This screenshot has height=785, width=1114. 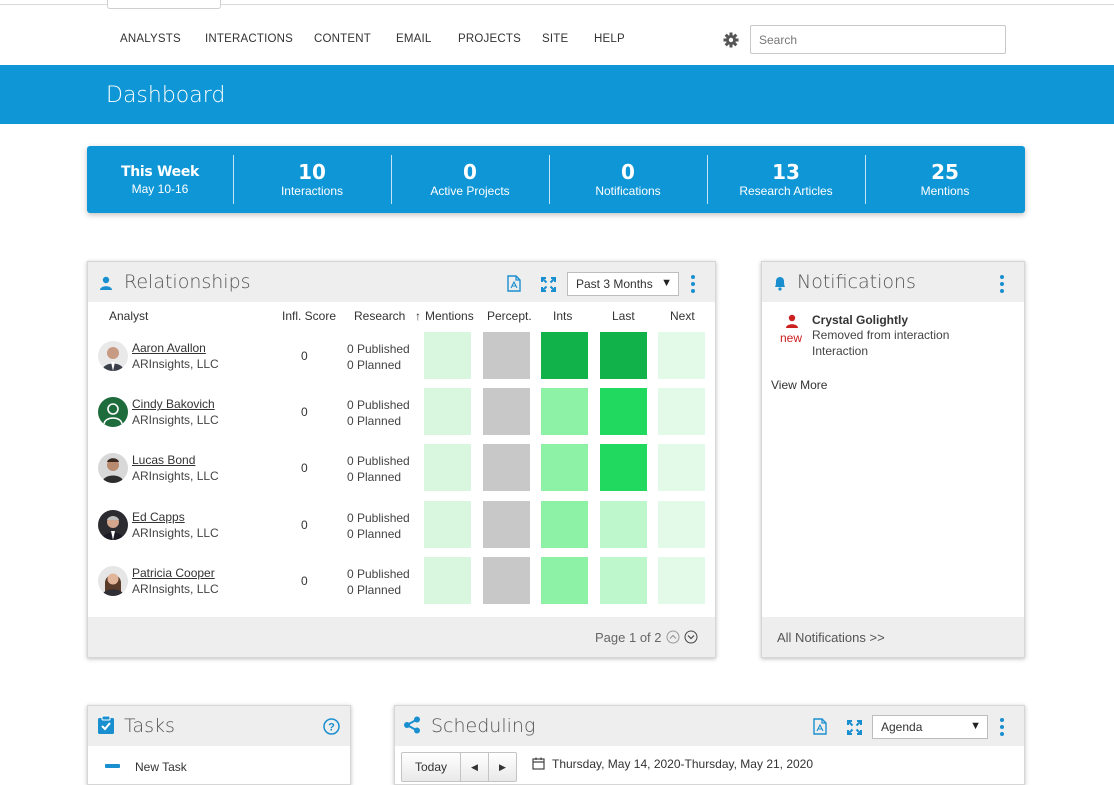 I want to click on stat-active-projects: 0 Active Projects, so click(x=470, y=179).